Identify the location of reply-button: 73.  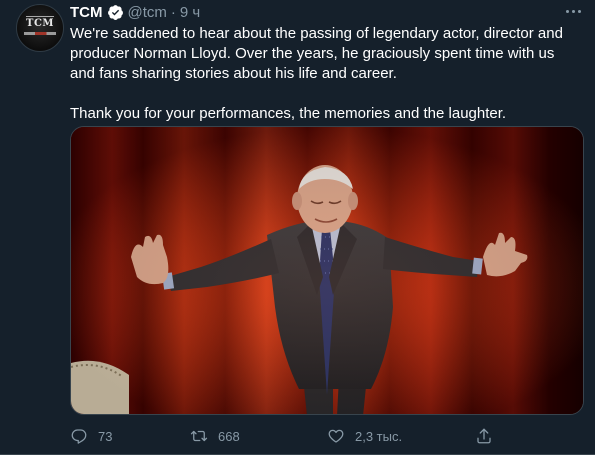
(91, 436).